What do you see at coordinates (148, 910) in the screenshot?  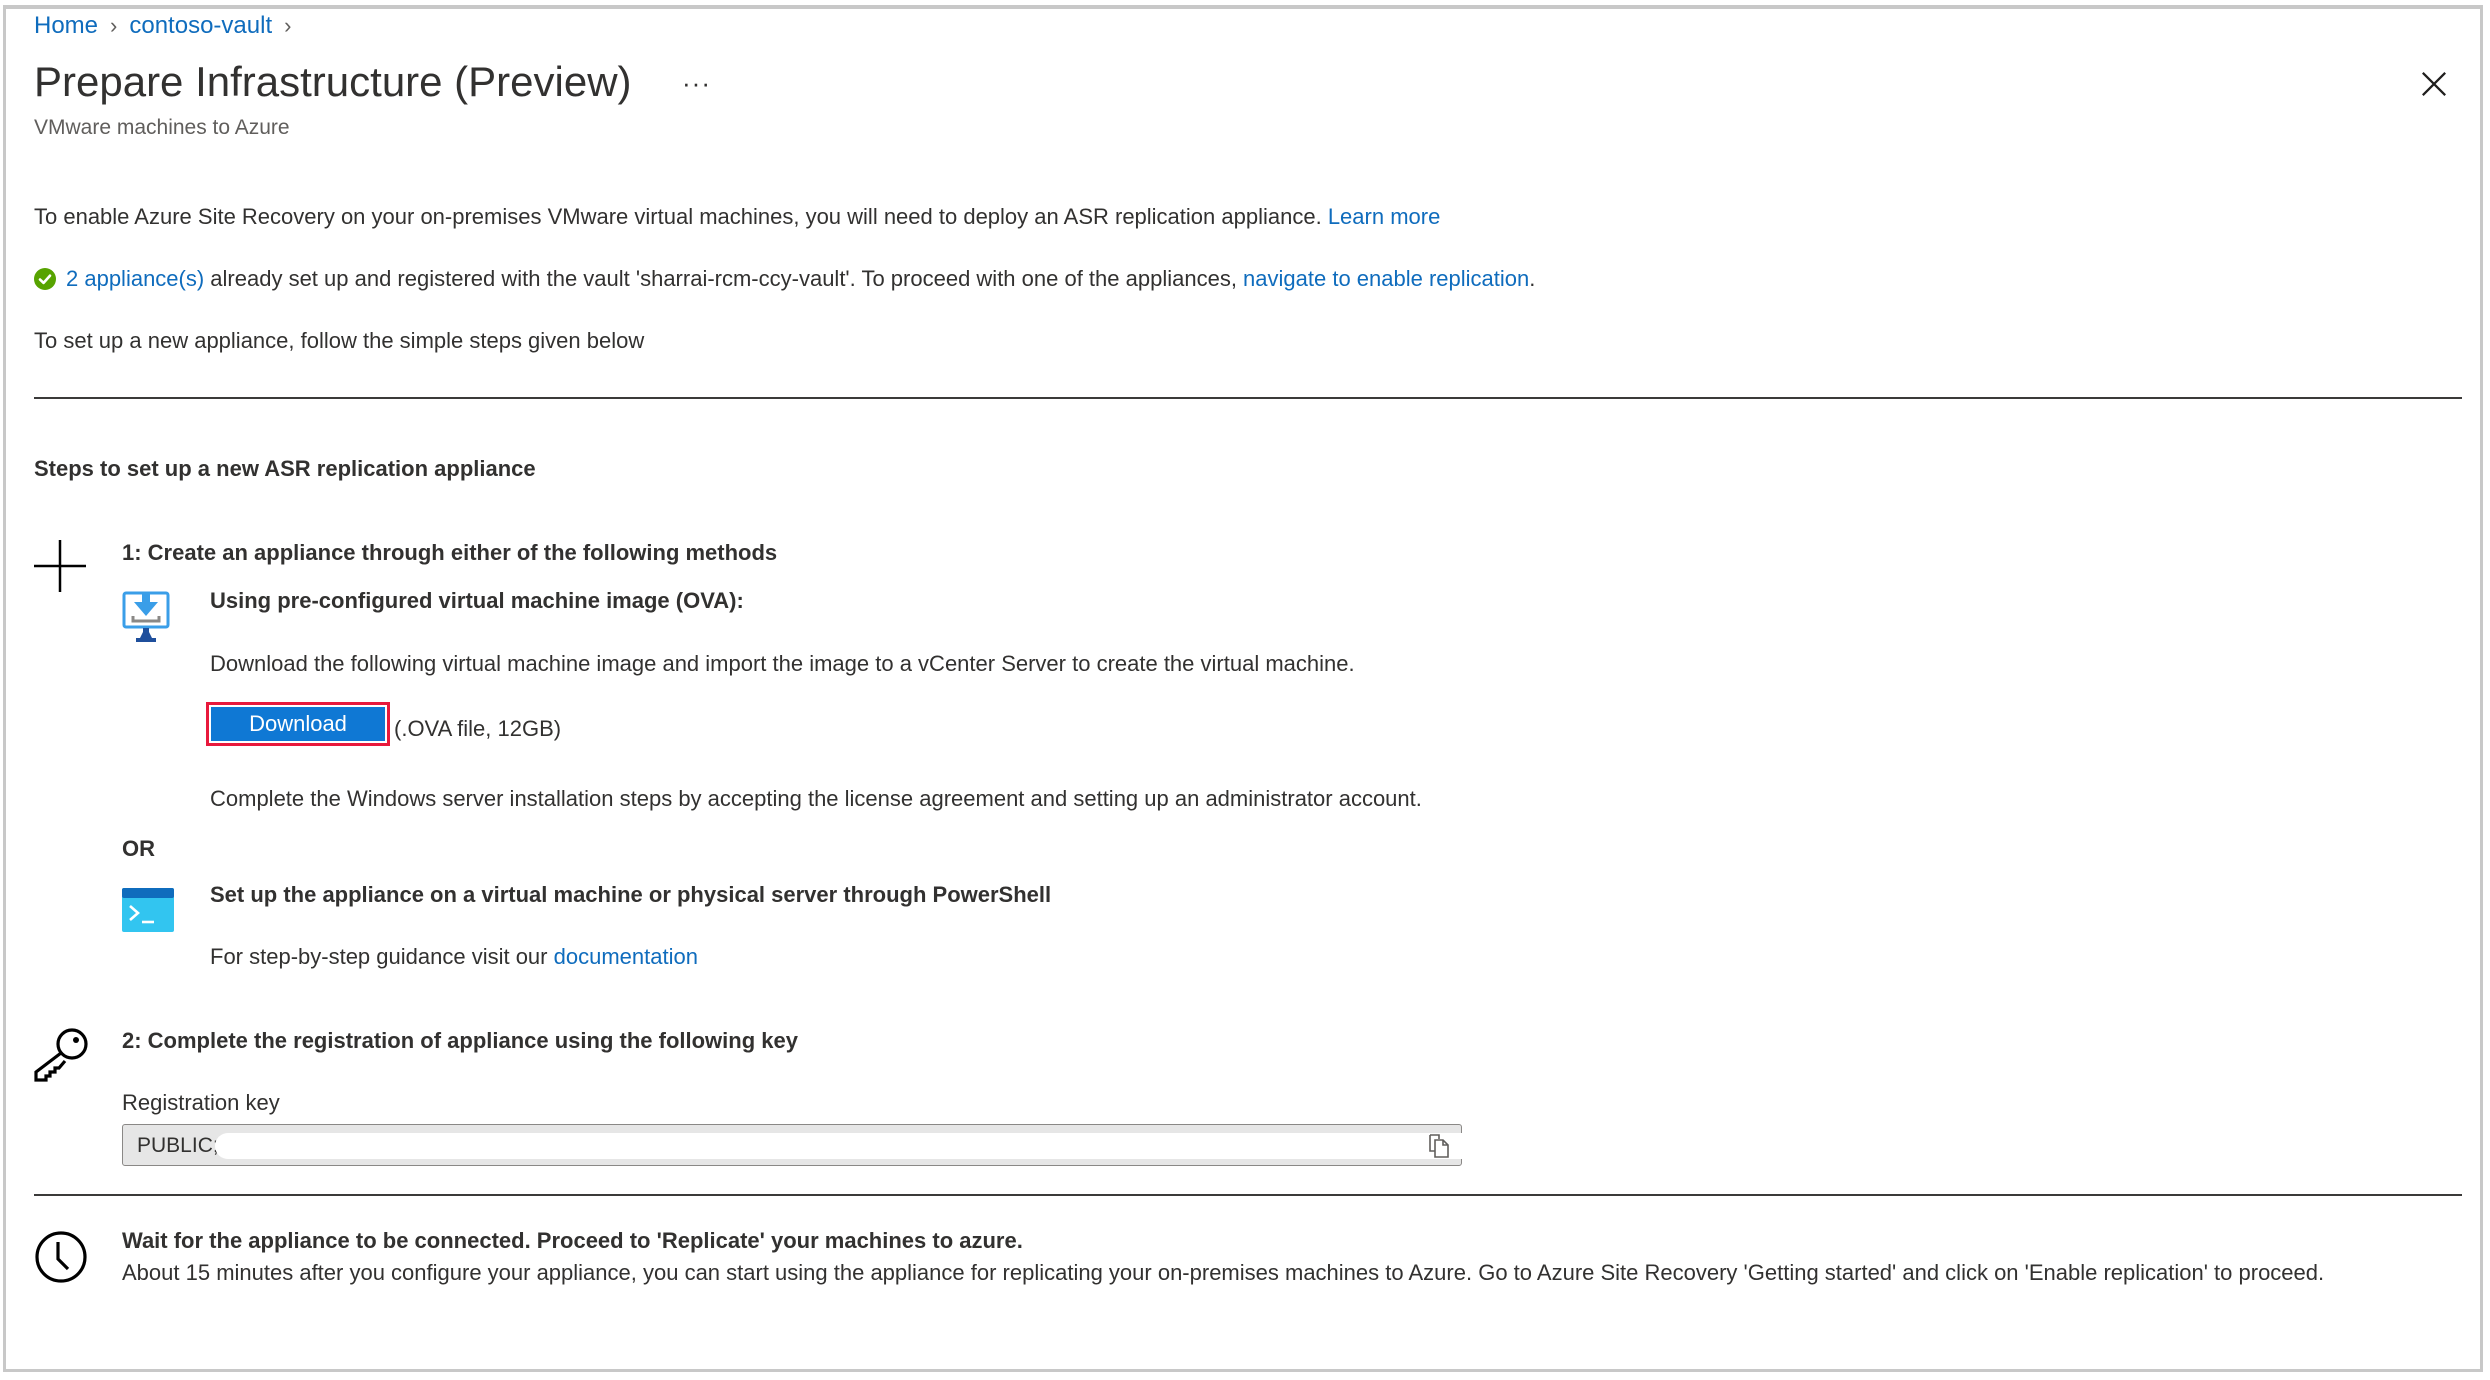 I see `terminal-icon` at bounding box center [148, 910].